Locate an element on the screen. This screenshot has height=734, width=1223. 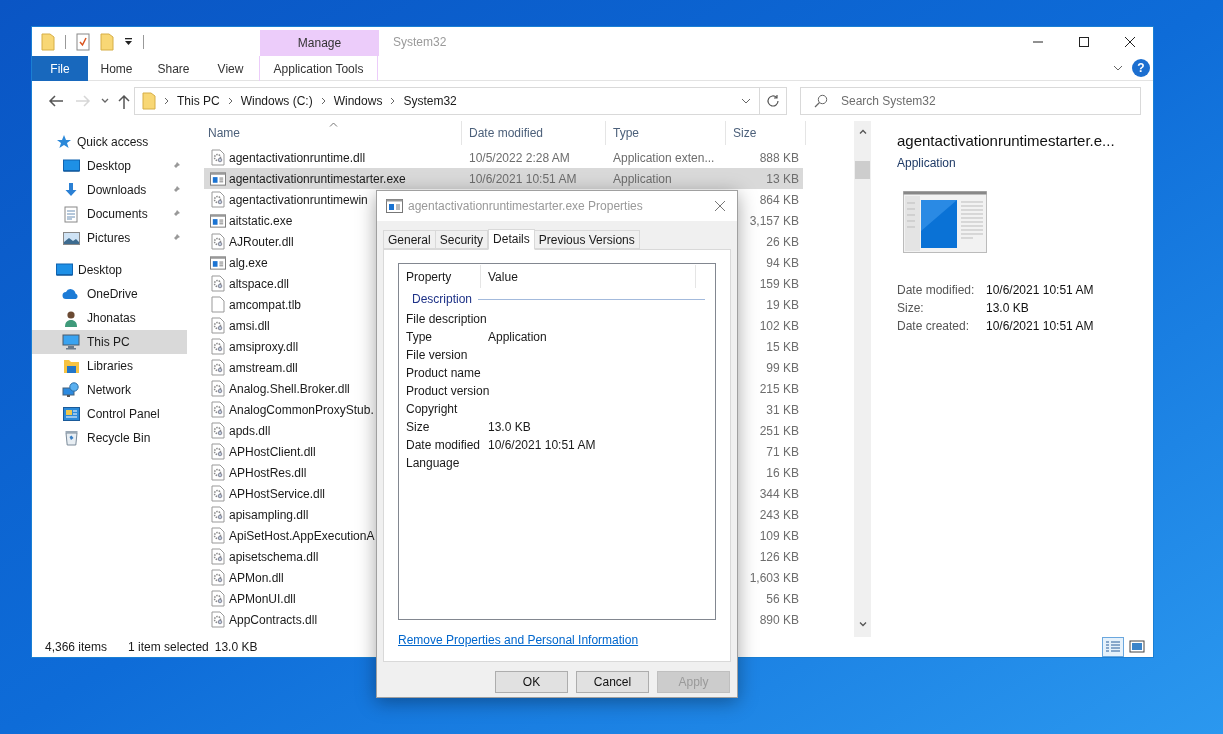
detail-label: Date modified: is located at coordinates (936, 290).